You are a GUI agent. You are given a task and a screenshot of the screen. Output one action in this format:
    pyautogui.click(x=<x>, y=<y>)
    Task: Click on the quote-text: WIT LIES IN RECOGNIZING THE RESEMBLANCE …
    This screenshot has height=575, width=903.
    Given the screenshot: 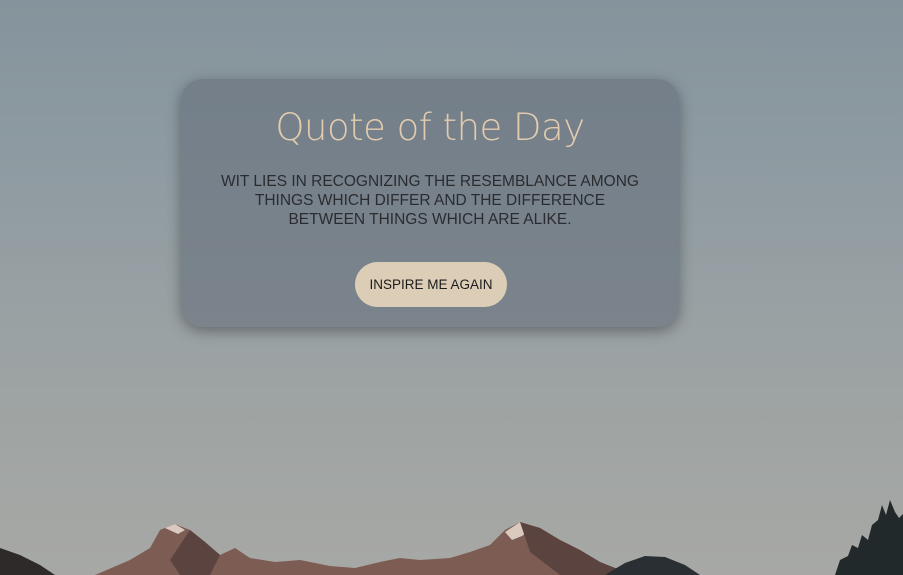 What is the action you would take?
    pyautogui.click(x=430, y=200)
    